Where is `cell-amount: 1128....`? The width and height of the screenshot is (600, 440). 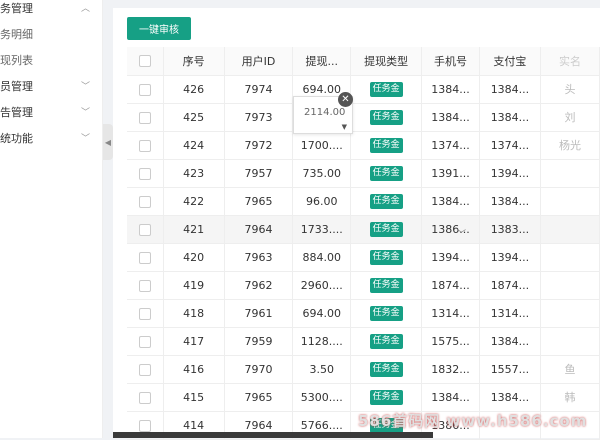 cell-amount: 1128.... is located at coordinates (322, 341).